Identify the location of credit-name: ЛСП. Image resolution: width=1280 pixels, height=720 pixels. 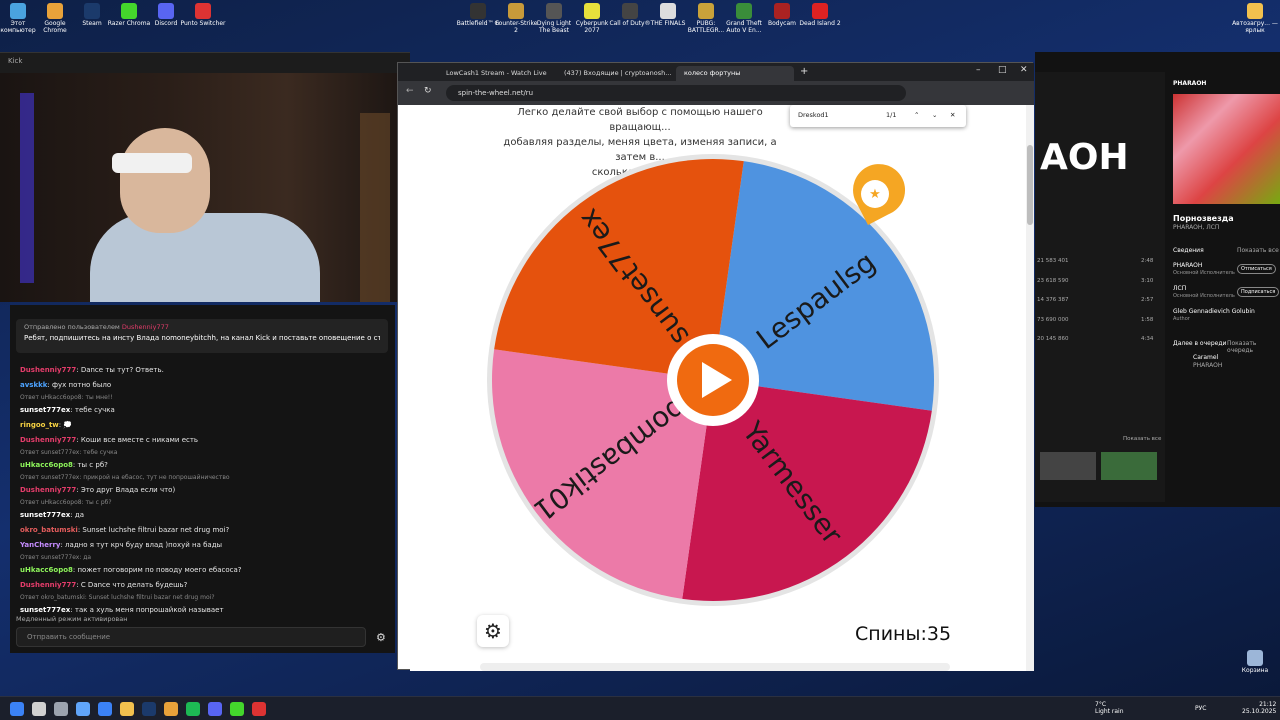
(1179, 288).